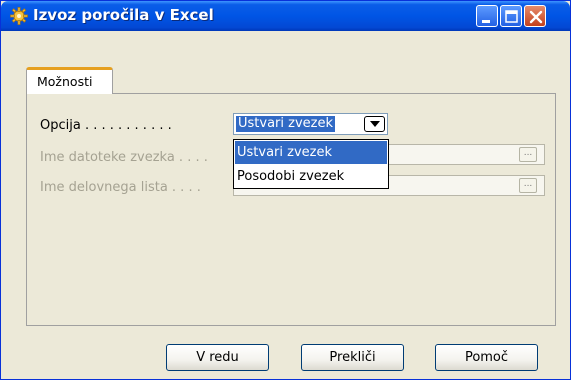  Describe the element at coordinates (487, 16) in the screenshot. I see `minimize-button` at that location.